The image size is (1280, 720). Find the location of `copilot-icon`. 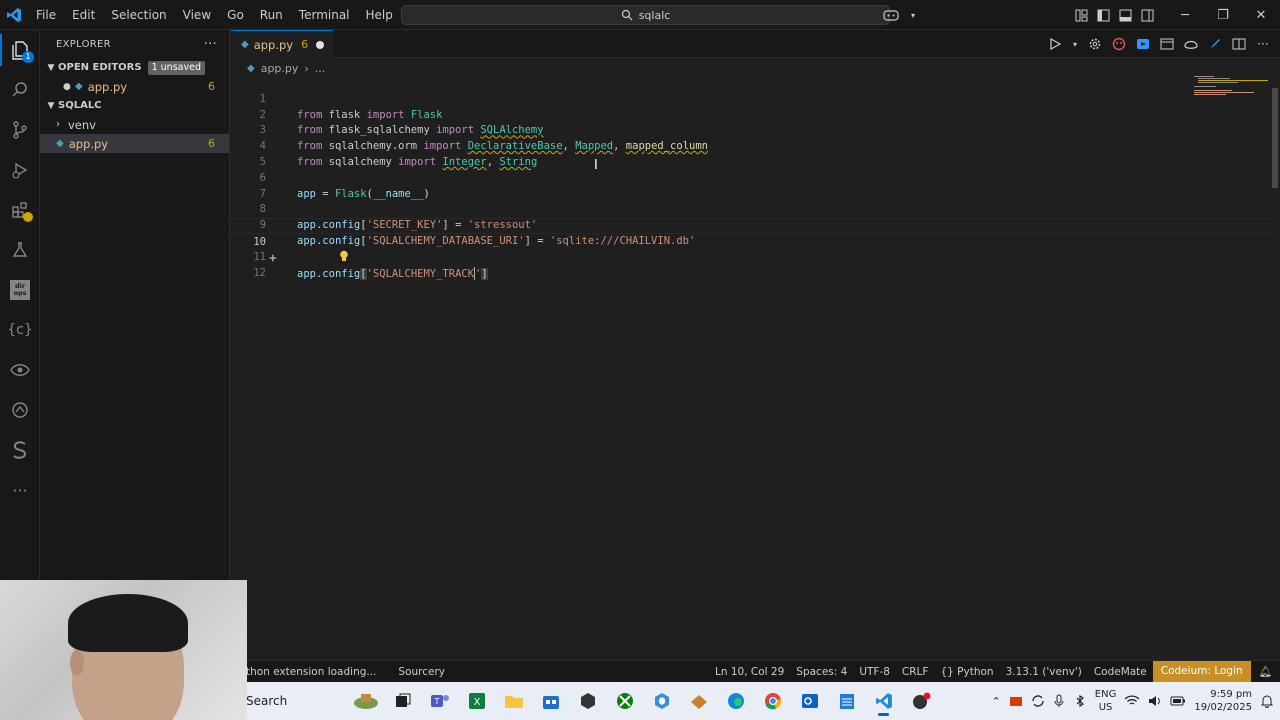

copilot-icon is located at coordinates (891, 15).